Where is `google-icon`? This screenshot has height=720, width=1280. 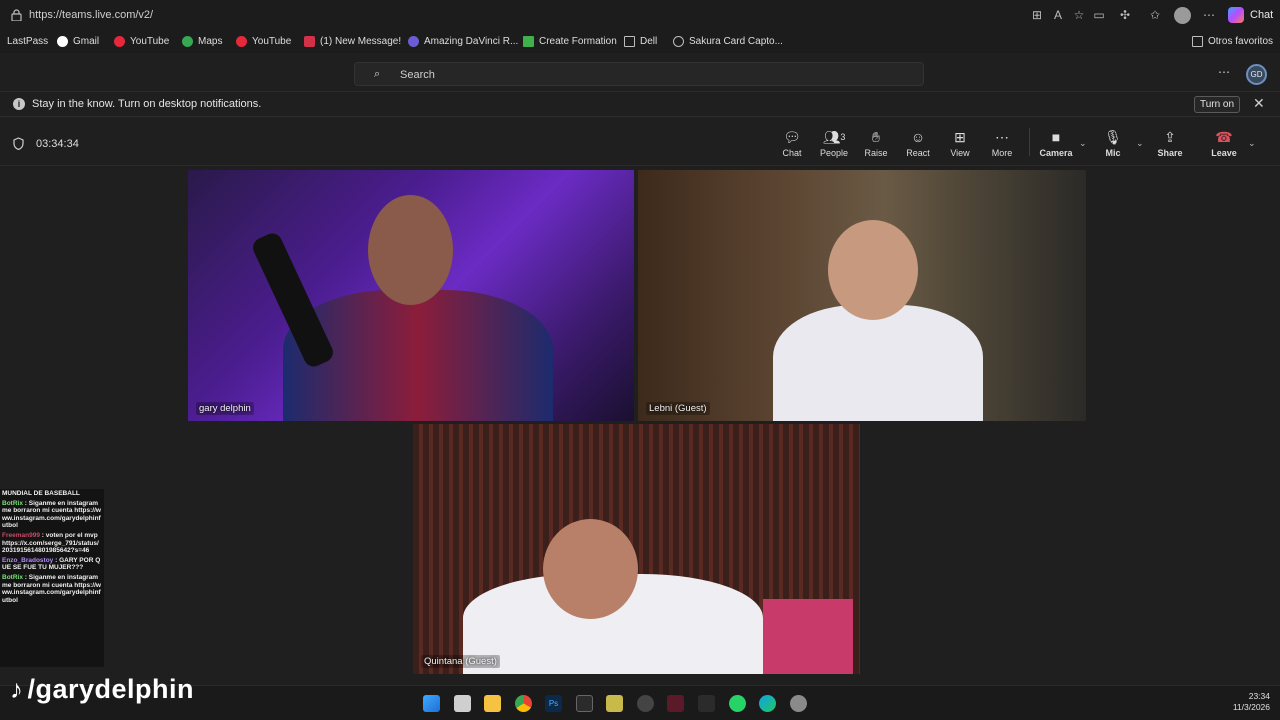 google-icon is located at coordinates (62, 41).